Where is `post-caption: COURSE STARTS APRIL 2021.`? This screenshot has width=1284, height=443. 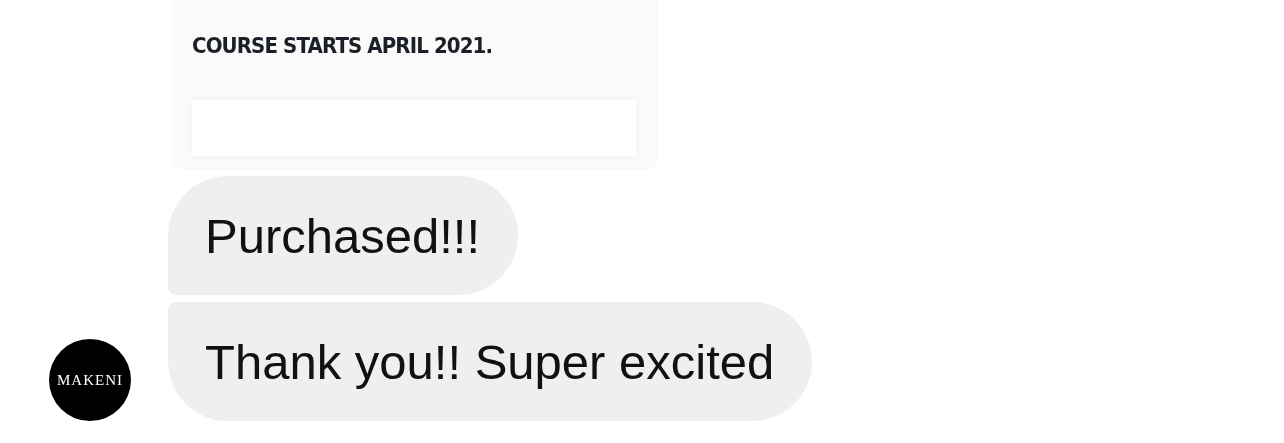 post-caption: COURSE STARTS APRIL 2021. is located at coordinates (342, 45).